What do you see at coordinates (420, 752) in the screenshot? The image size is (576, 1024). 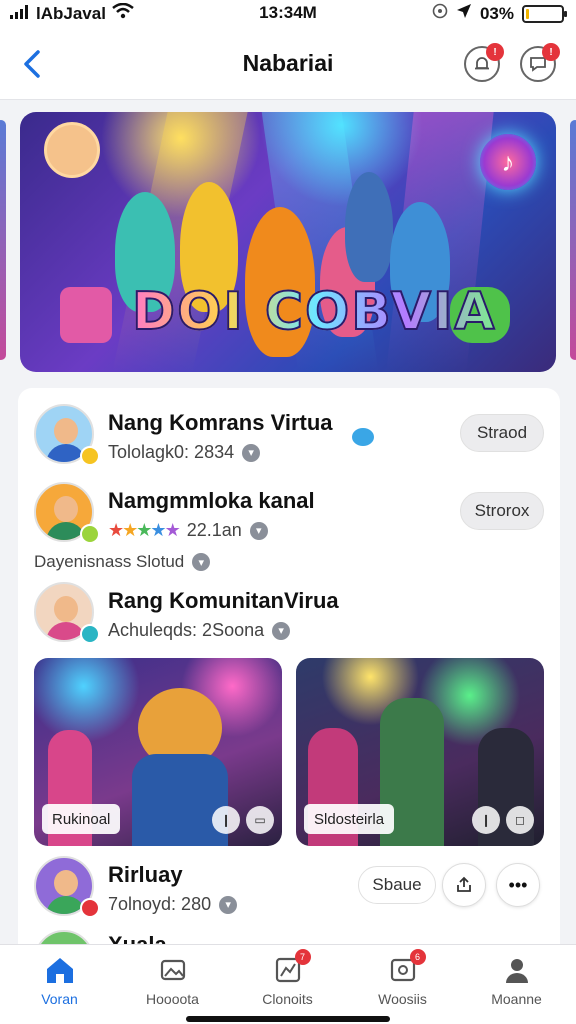 I see `photo-card: Sldosteirla ❙ ◻` at bounding box center [420, 752].